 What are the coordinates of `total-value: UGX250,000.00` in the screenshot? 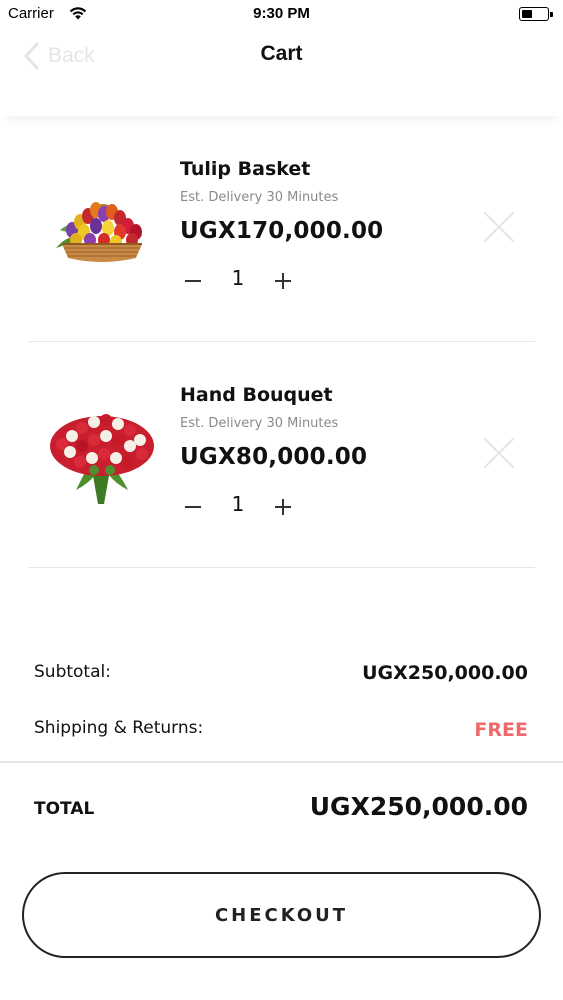 It's located at (418, 806).